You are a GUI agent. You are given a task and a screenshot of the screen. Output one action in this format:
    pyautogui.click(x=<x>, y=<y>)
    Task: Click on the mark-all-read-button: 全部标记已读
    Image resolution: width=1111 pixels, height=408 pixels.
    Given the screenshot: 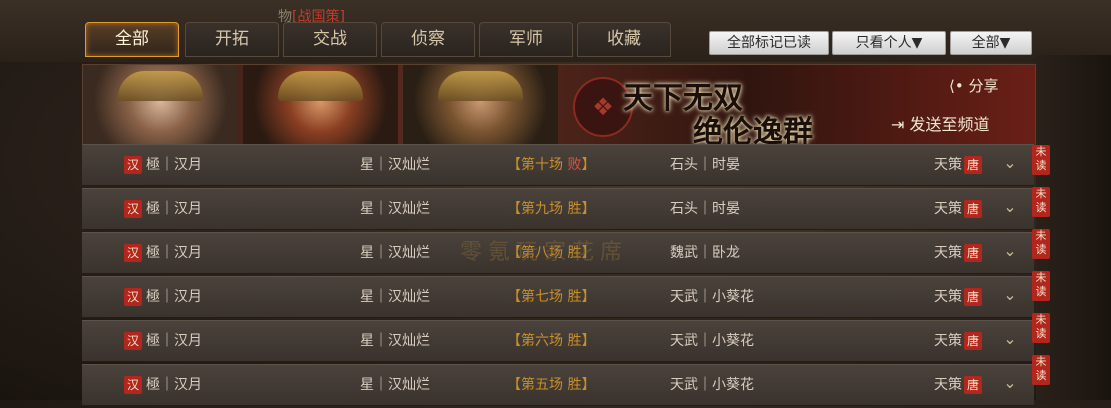 What is the action you would take?
    pyautogui.click(x=769, y=43)
    